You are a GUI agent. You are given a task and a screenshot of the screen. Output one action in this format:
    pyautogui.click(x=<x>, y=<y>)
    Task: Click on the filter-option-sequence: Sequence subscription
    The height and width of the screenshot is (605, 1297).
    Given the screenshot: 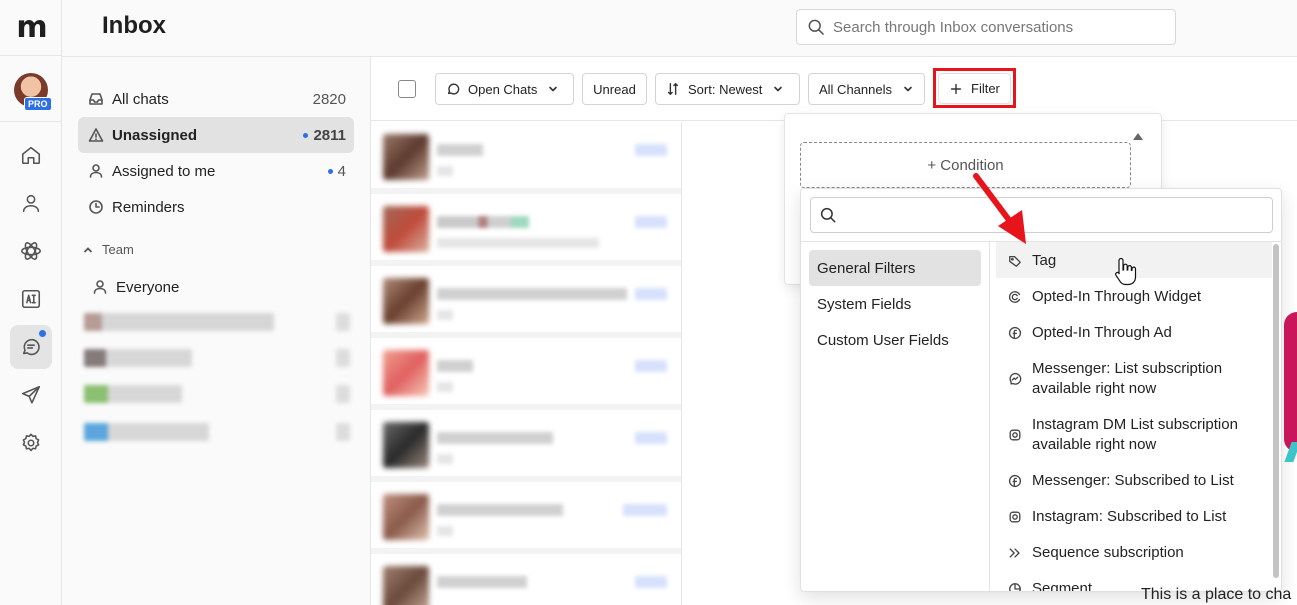 What is the action you would take?
    pyautogui.click(x=1134, y=552)
    